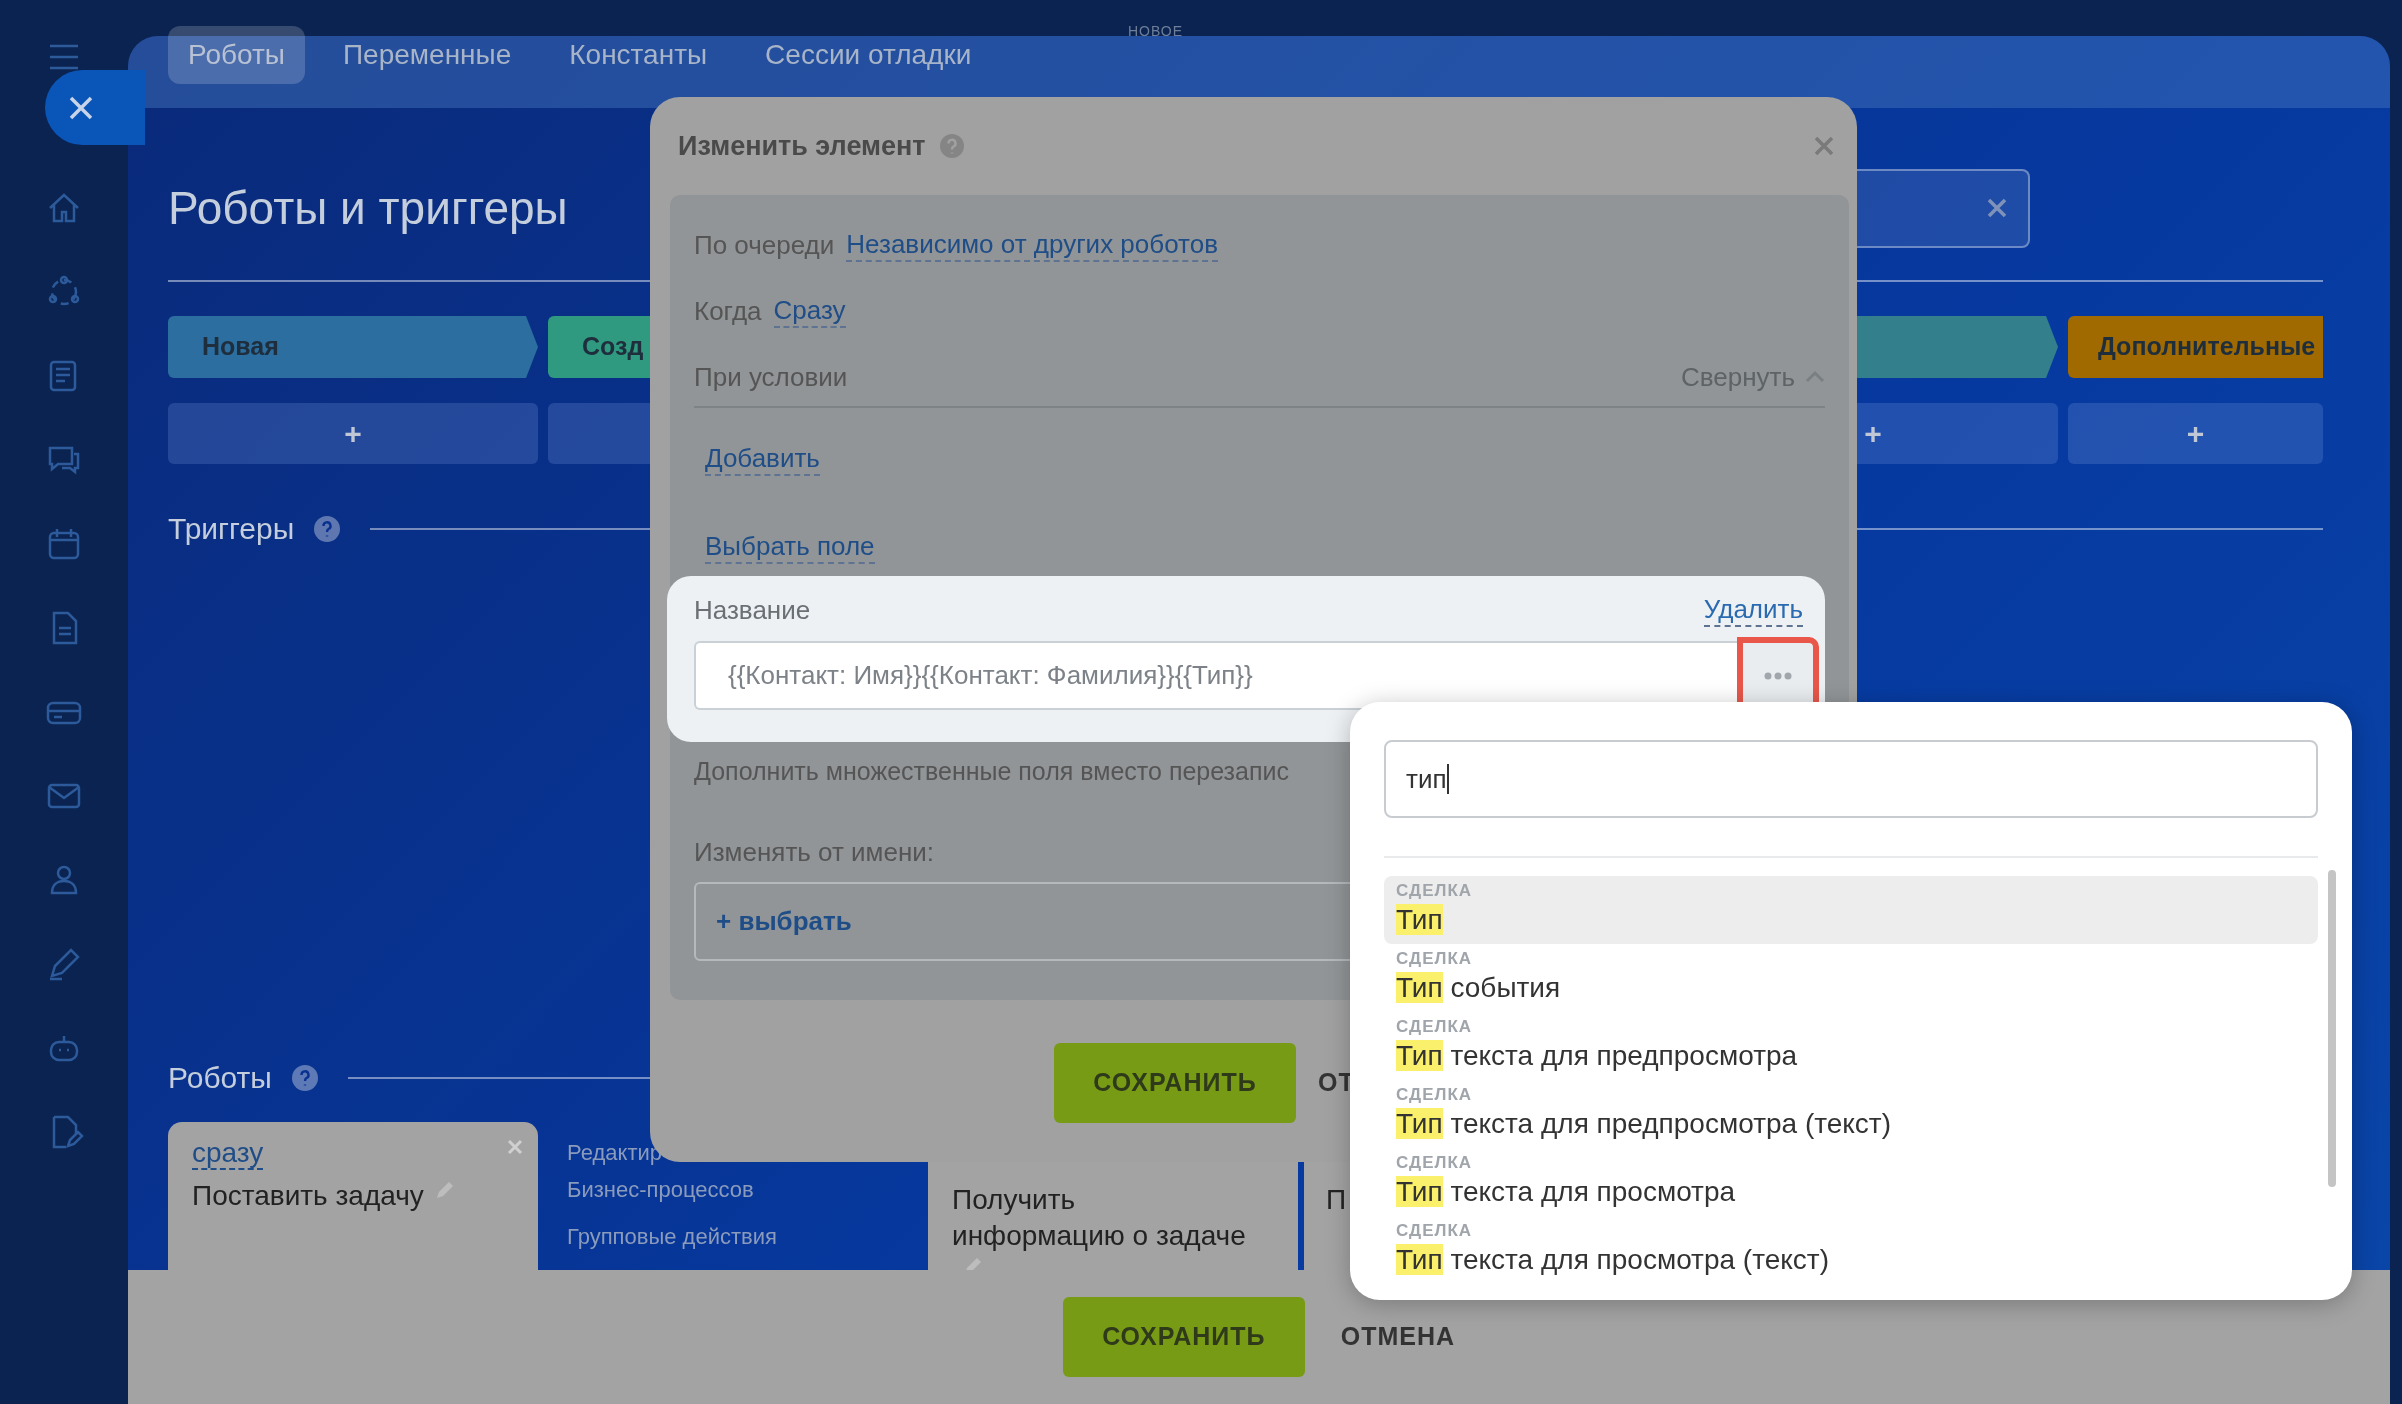  I want to click on tab: Переменные, so click(427, 55).